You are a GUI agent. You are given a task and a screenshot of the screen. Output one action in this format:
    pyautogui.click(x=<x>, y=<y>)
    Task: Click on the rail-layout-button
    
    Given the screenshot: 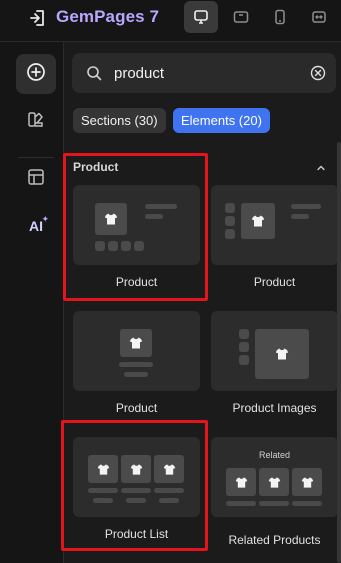 What is the action you would take?
    pyautogui.click(x=36, y=179)
    